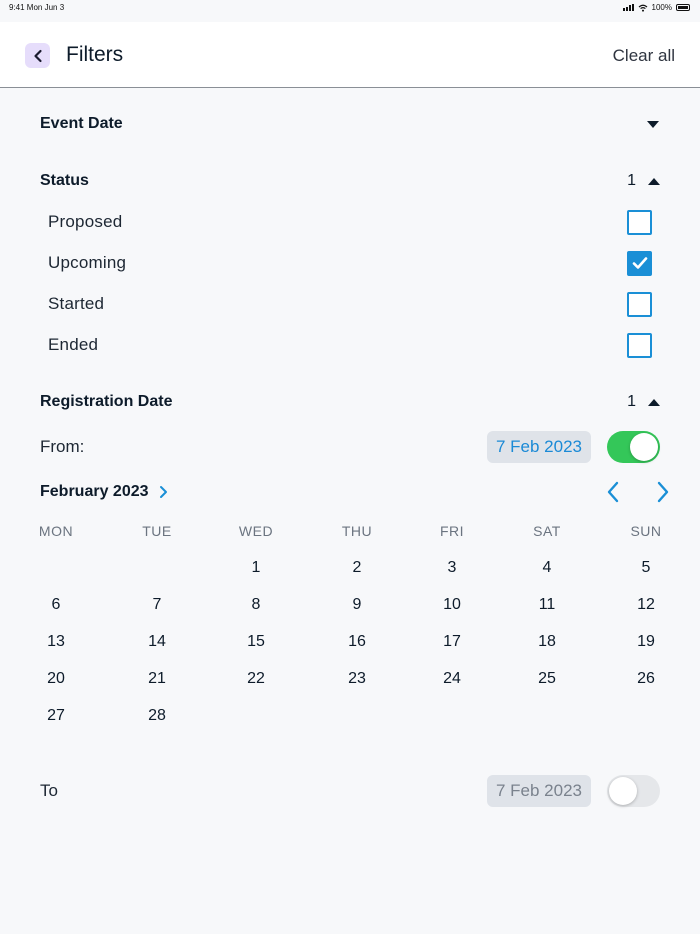 This screenshot has width=700, height=934. I want to click on back-button, so click(37, 55).